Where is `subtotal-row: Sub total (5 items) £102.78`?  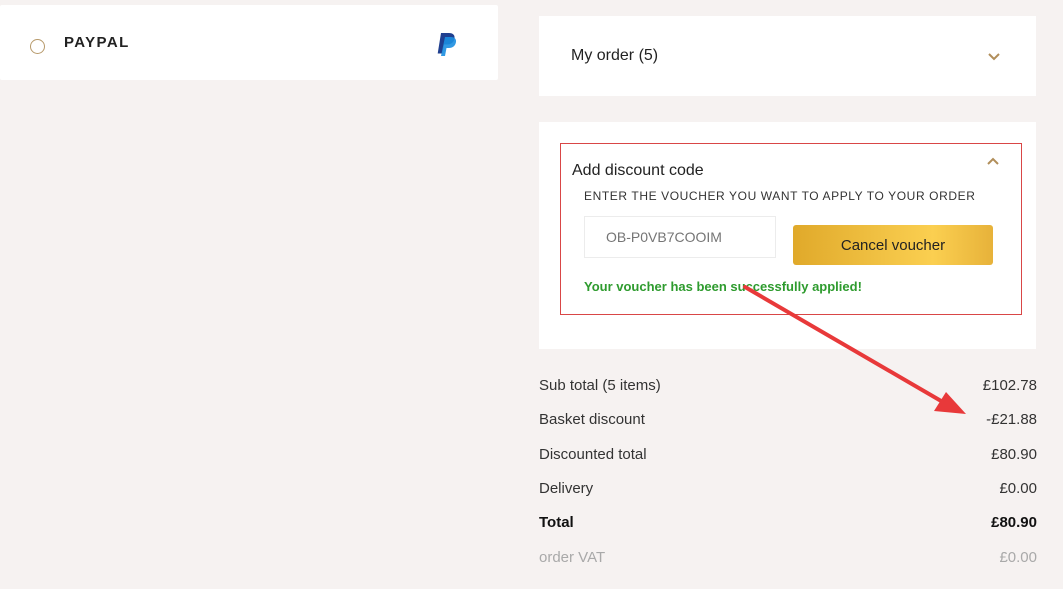
subtotal-row: Sub total (5 items) £102.78 is located at coordinates (788, 387).